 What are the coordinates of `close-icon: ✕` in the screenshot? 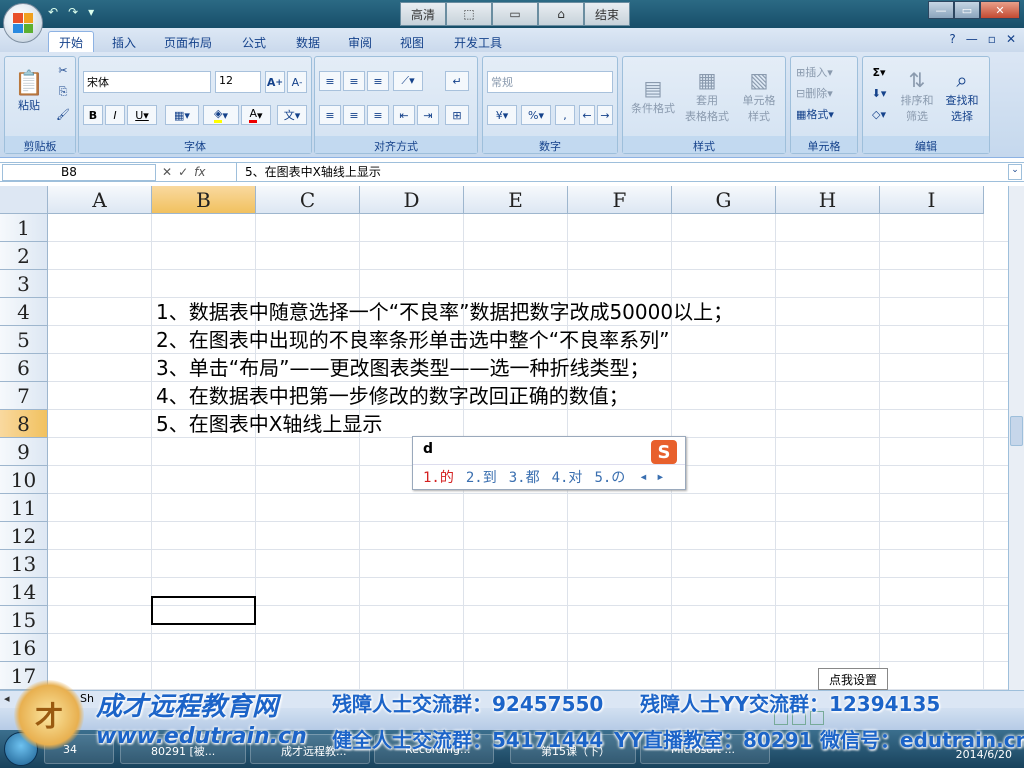 It's located at (1011, 39).